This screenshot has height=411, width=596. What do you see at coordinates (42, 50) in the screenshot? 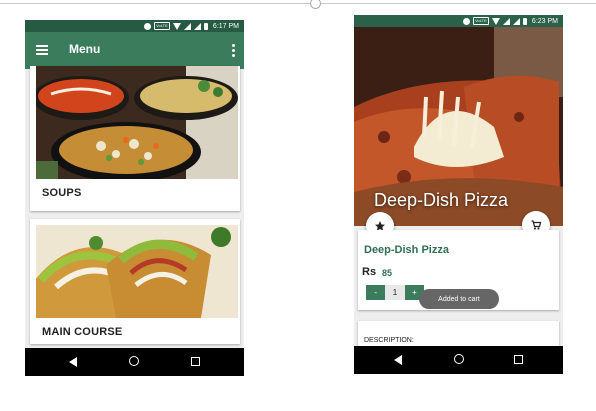
I see `hamburger-menu-icon` at bounding box center [42, 50].